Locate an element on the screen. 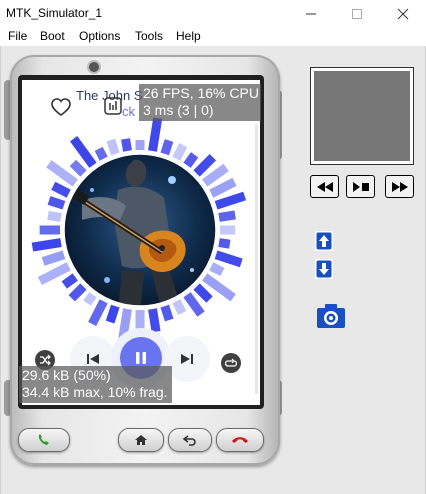 This screenshot has height=494, width=426. minimize-icon is located at coordinates (311, 13).